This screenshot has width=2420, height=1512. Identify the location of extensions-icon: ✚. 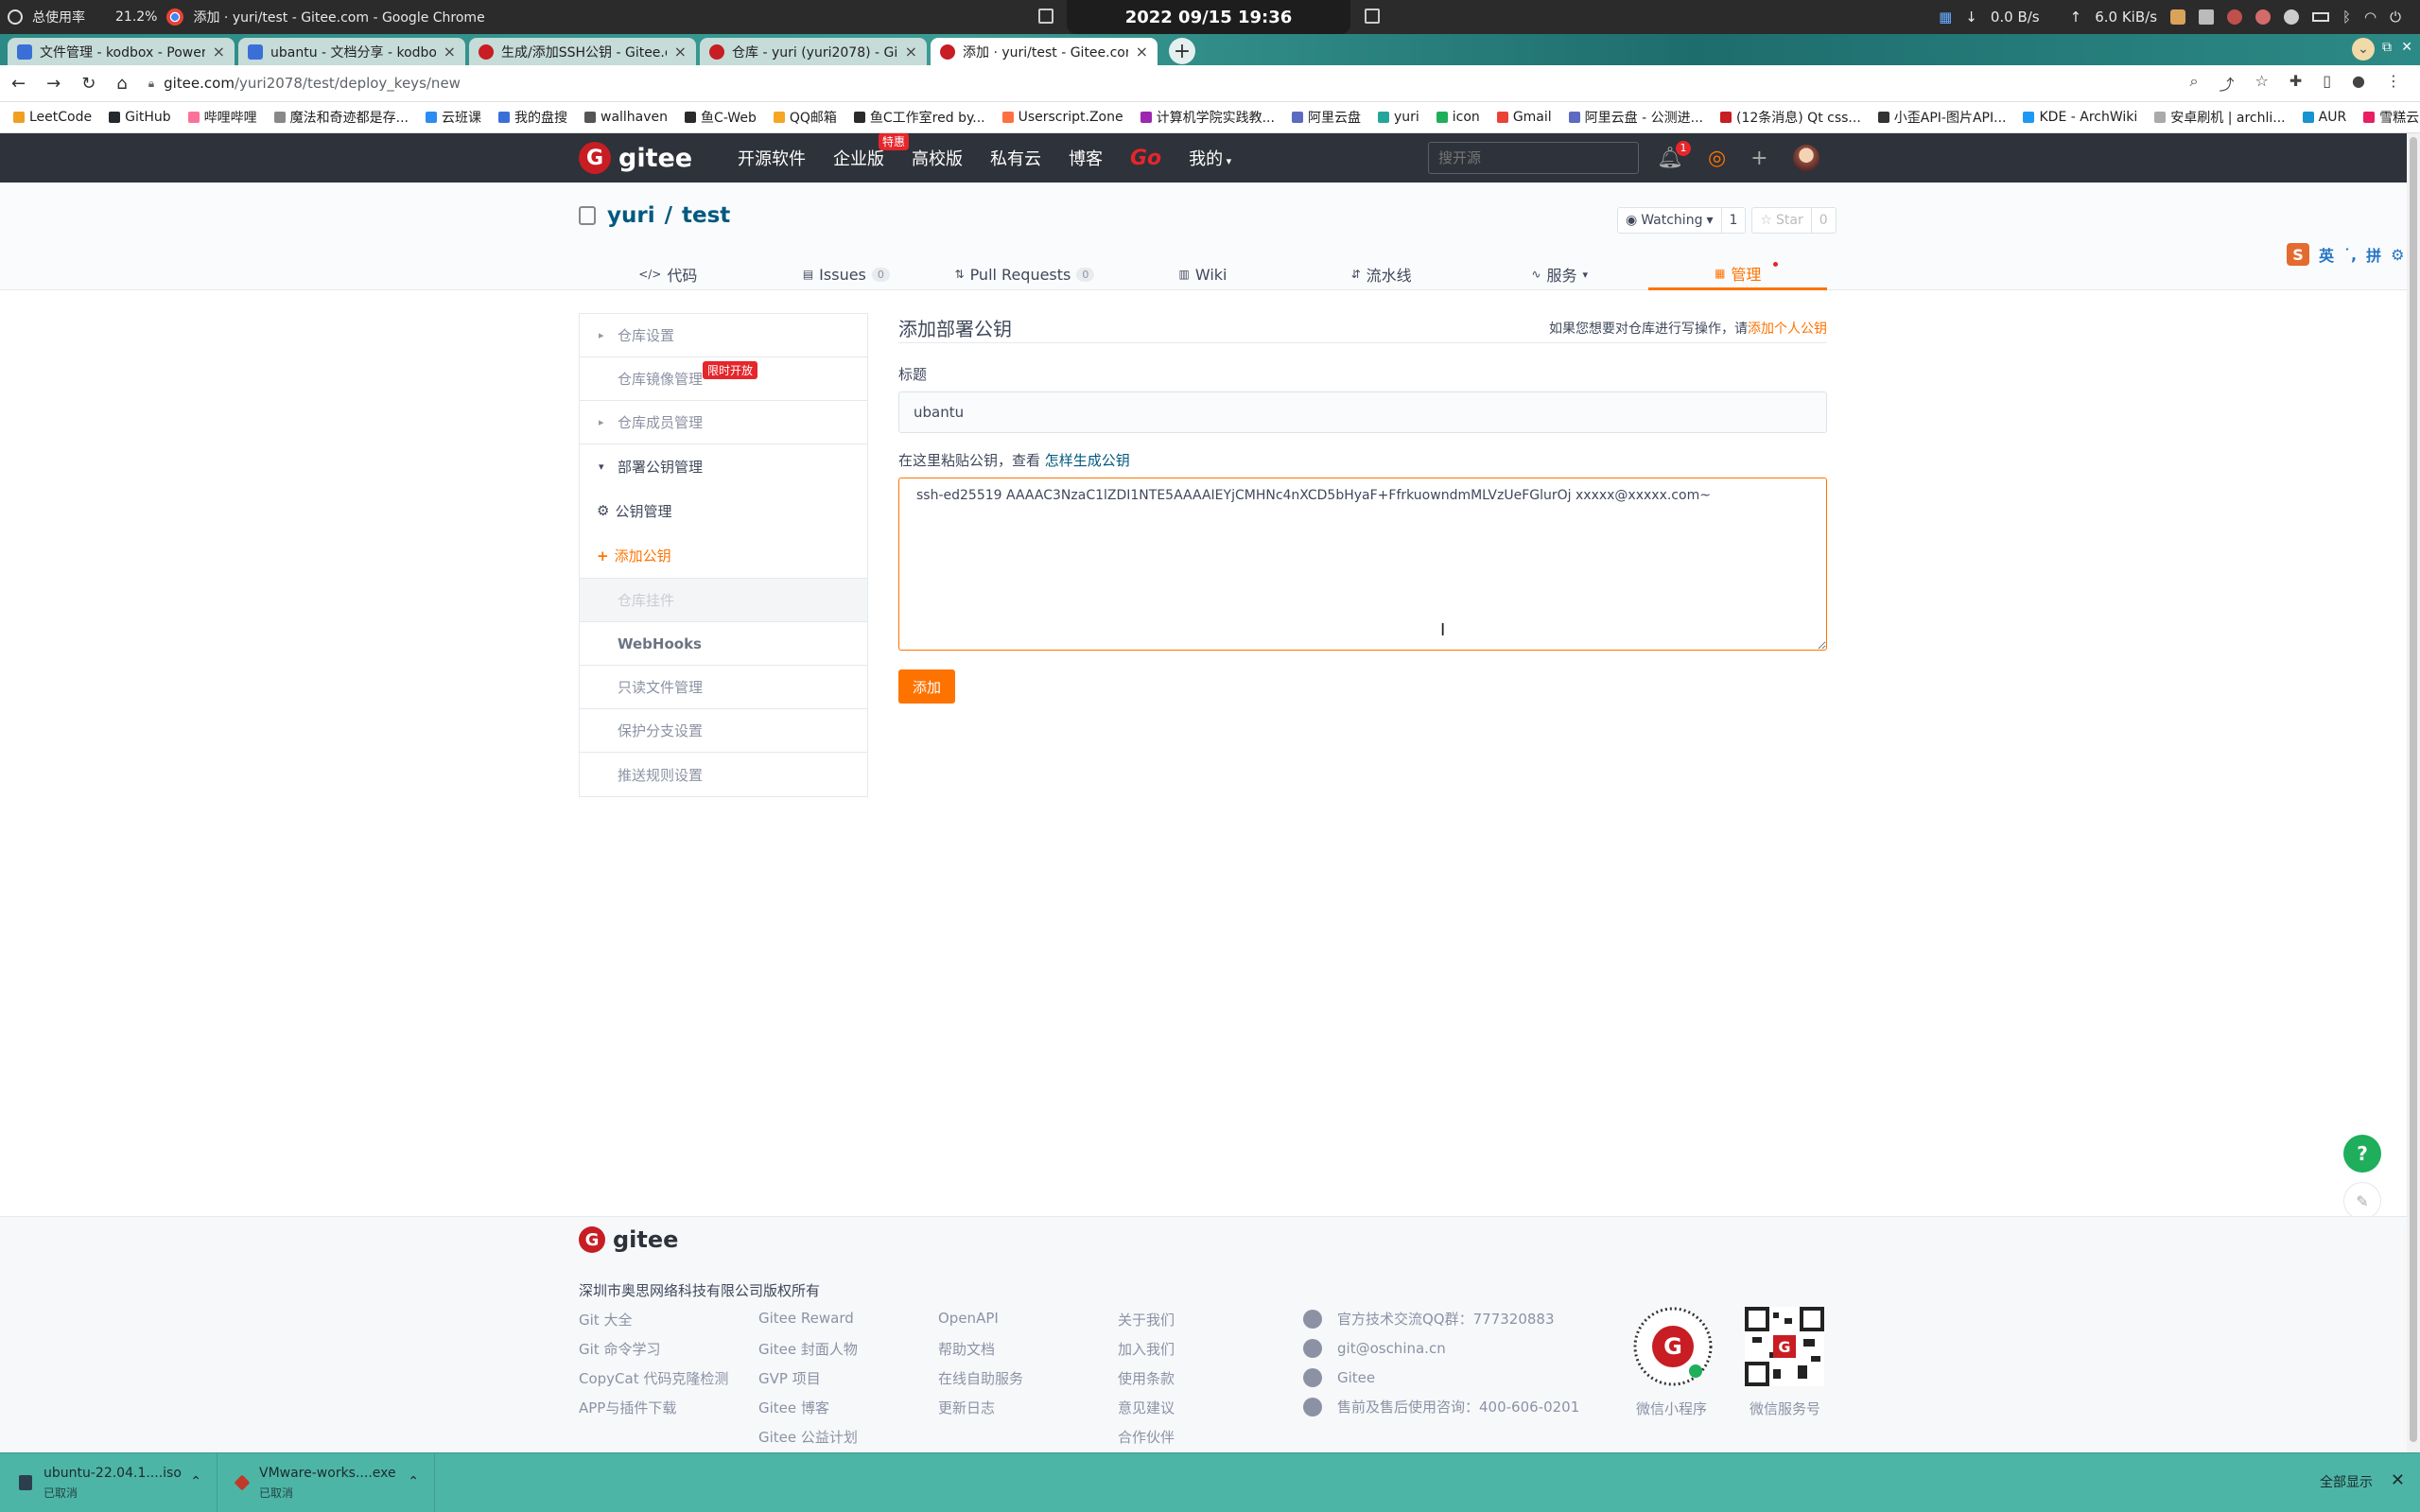
(2295, 83).